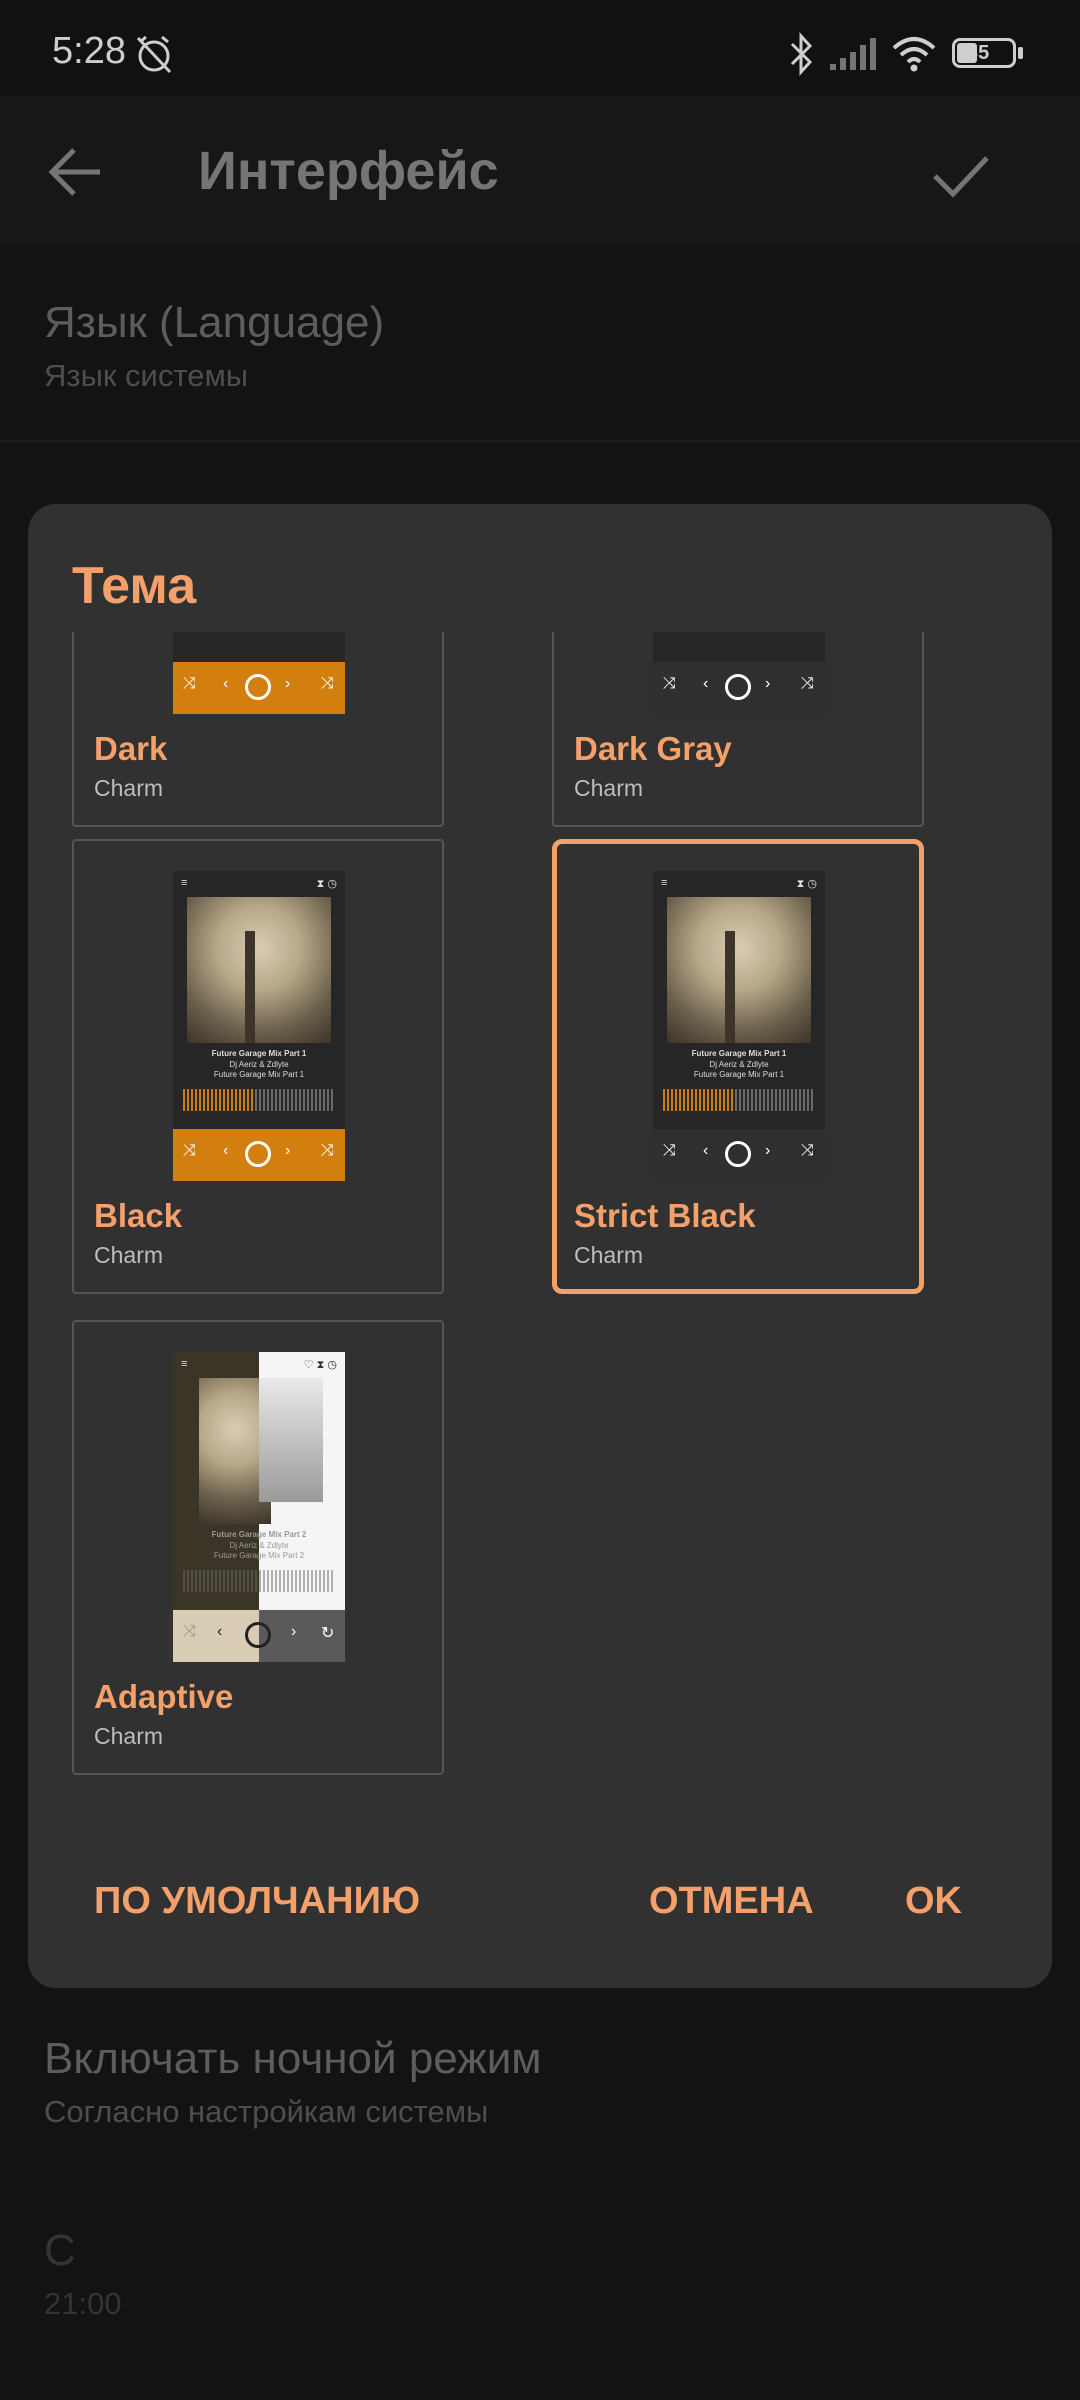 The image size is (1080, 2400). Describe the element at coordinates (131, 748) in the screenshot. I see `theme-name: Dark` at that location.